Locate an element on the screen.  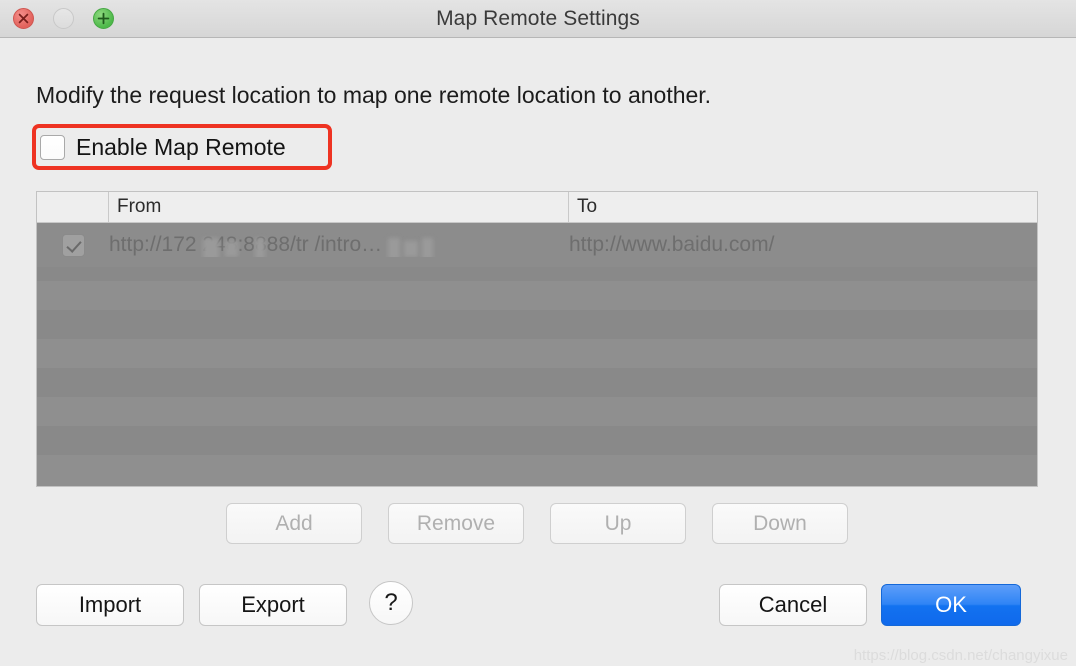
table-action-buttons: Add Remove Up Down is located at coordinates (537, 523).